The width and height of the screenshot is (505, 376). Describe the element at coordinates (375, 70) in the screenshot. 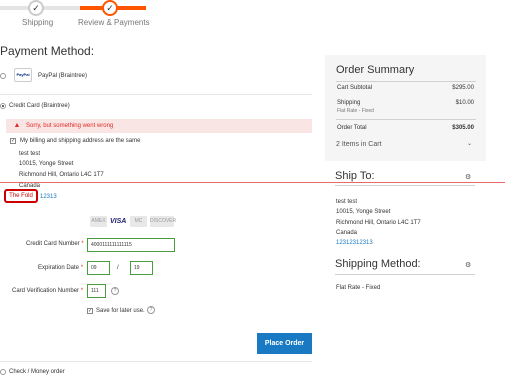

I see `order-summary-title: Order Summary` at that location.